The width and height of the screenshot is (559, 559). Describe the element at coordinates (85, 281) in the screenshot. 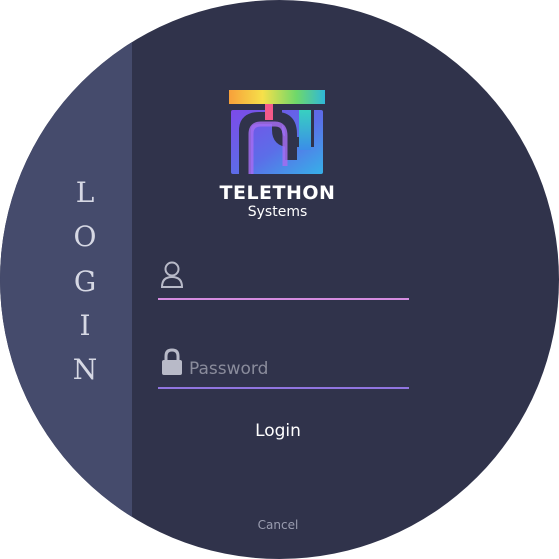

I see `sidebar-letter: G` at that location.